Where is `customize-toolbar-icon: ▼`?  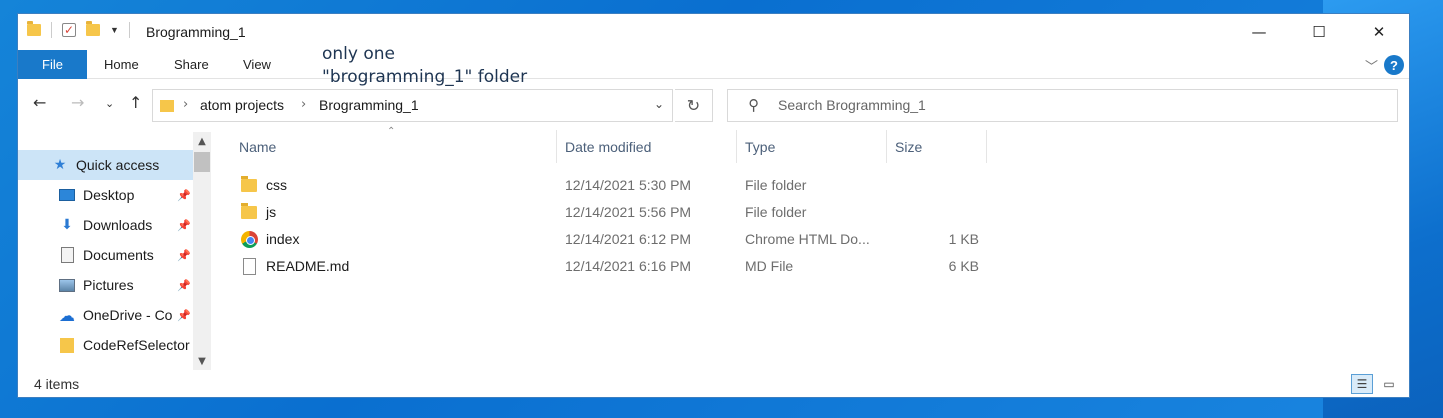
customize-toolbar-icon: ▼ is located at coordinates (114, 30).